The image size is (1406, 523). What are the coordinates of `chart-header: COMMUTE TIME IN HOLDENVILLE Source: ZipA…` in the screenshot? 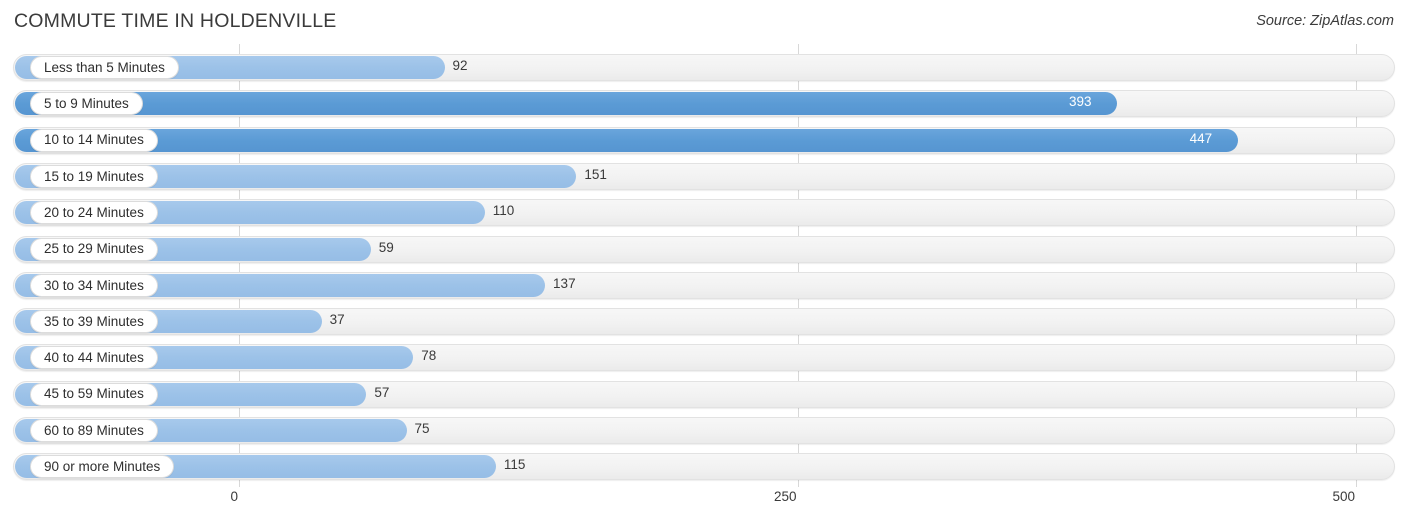 It's located at (703, 22).